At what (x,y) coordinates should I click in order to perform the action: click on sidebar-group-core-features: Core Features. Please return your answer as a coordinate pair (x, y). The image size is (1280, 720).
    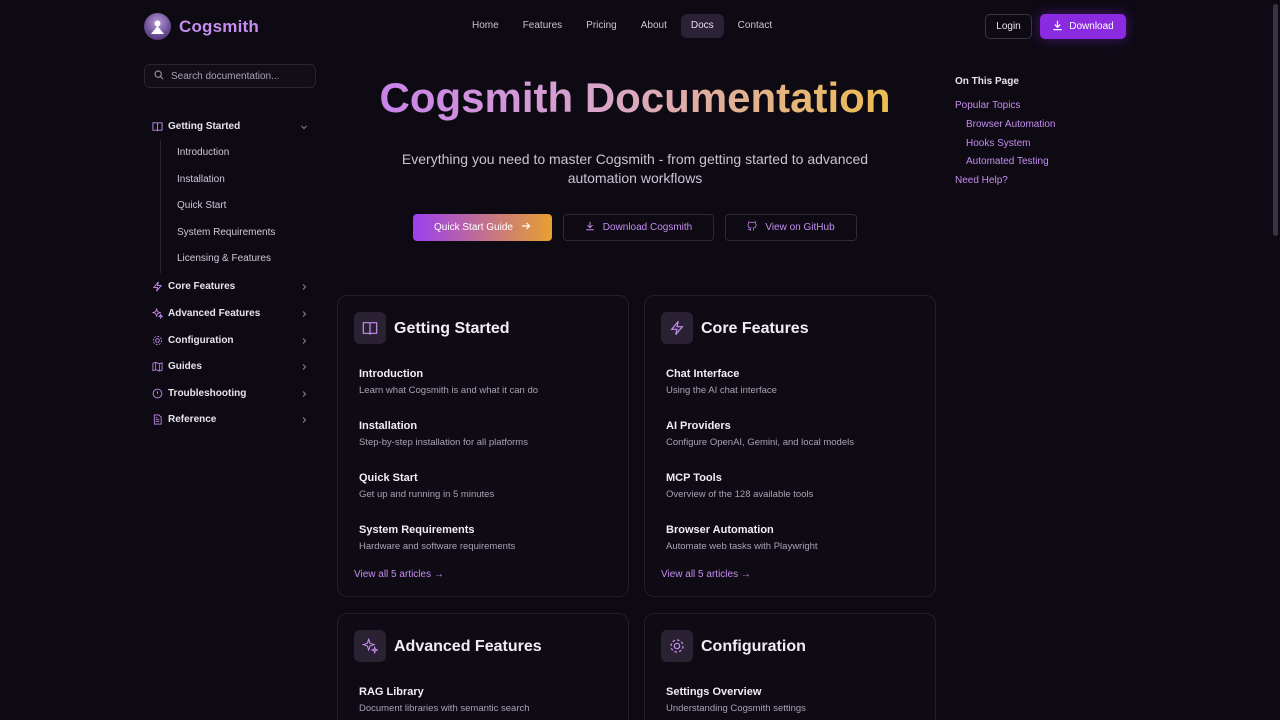
    Looking at the image, I should click on (230, 286).